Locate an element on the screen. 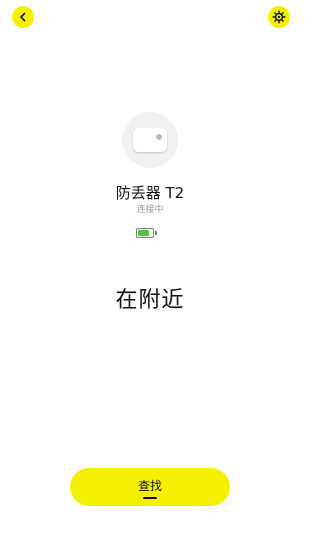 The height and width of the screenshot is (533, 320). gear-icon is located at coordinates (279, 17).